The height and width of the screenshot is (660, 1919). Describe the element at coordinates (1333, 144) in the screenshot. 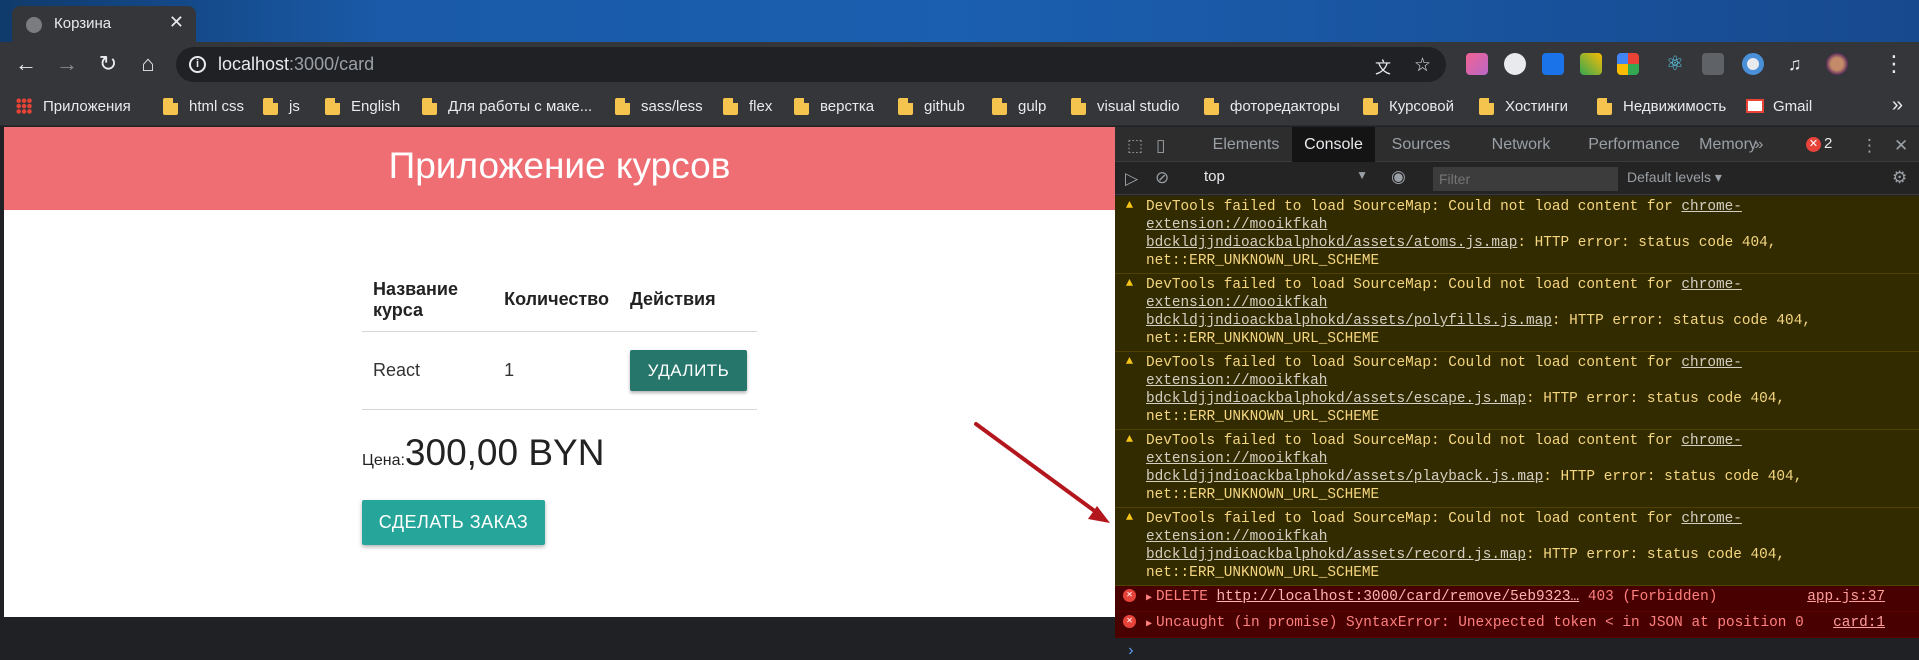

I see `tab-console: Console` at that location.